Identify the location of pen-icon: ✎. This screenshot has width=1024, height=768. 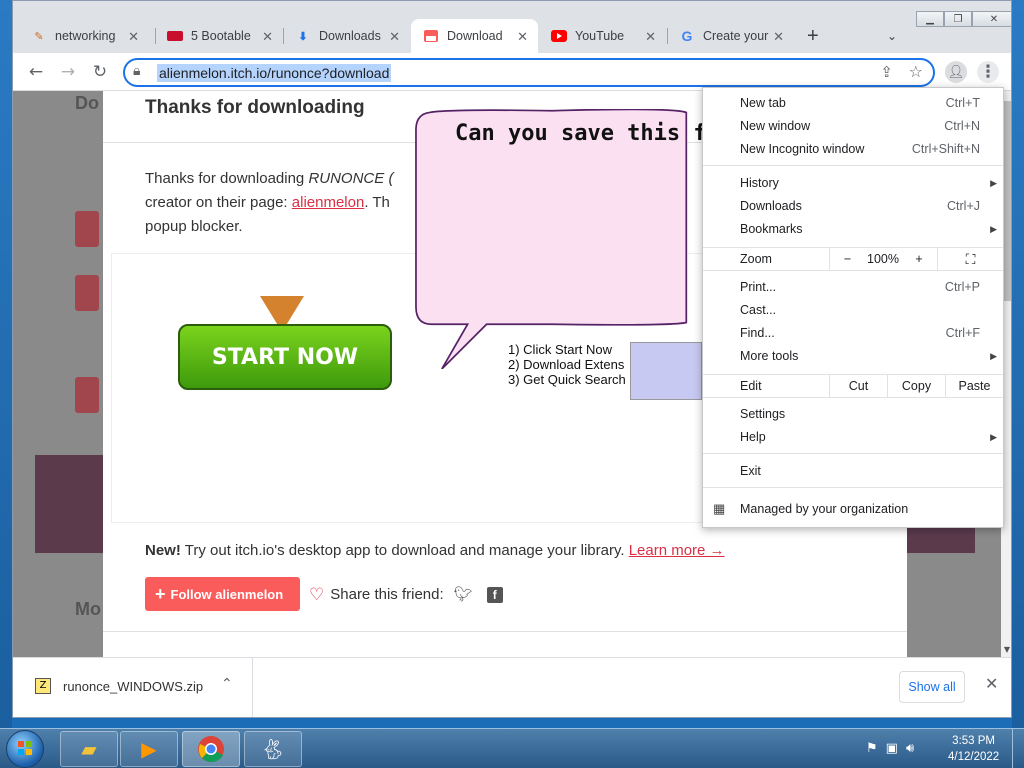
(39, 36).